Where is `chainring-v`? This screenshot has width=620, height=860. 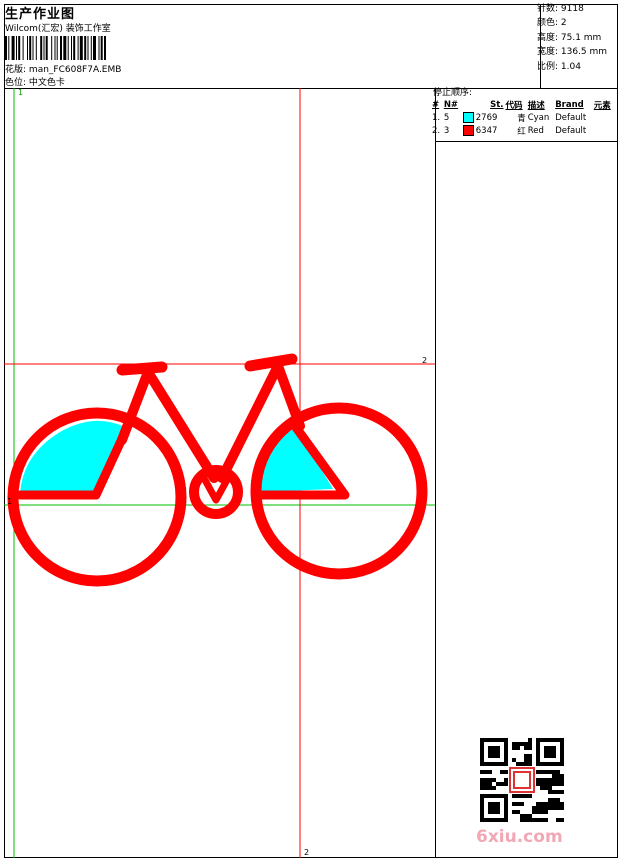
chainring-v is located at coordinates (216, 490).